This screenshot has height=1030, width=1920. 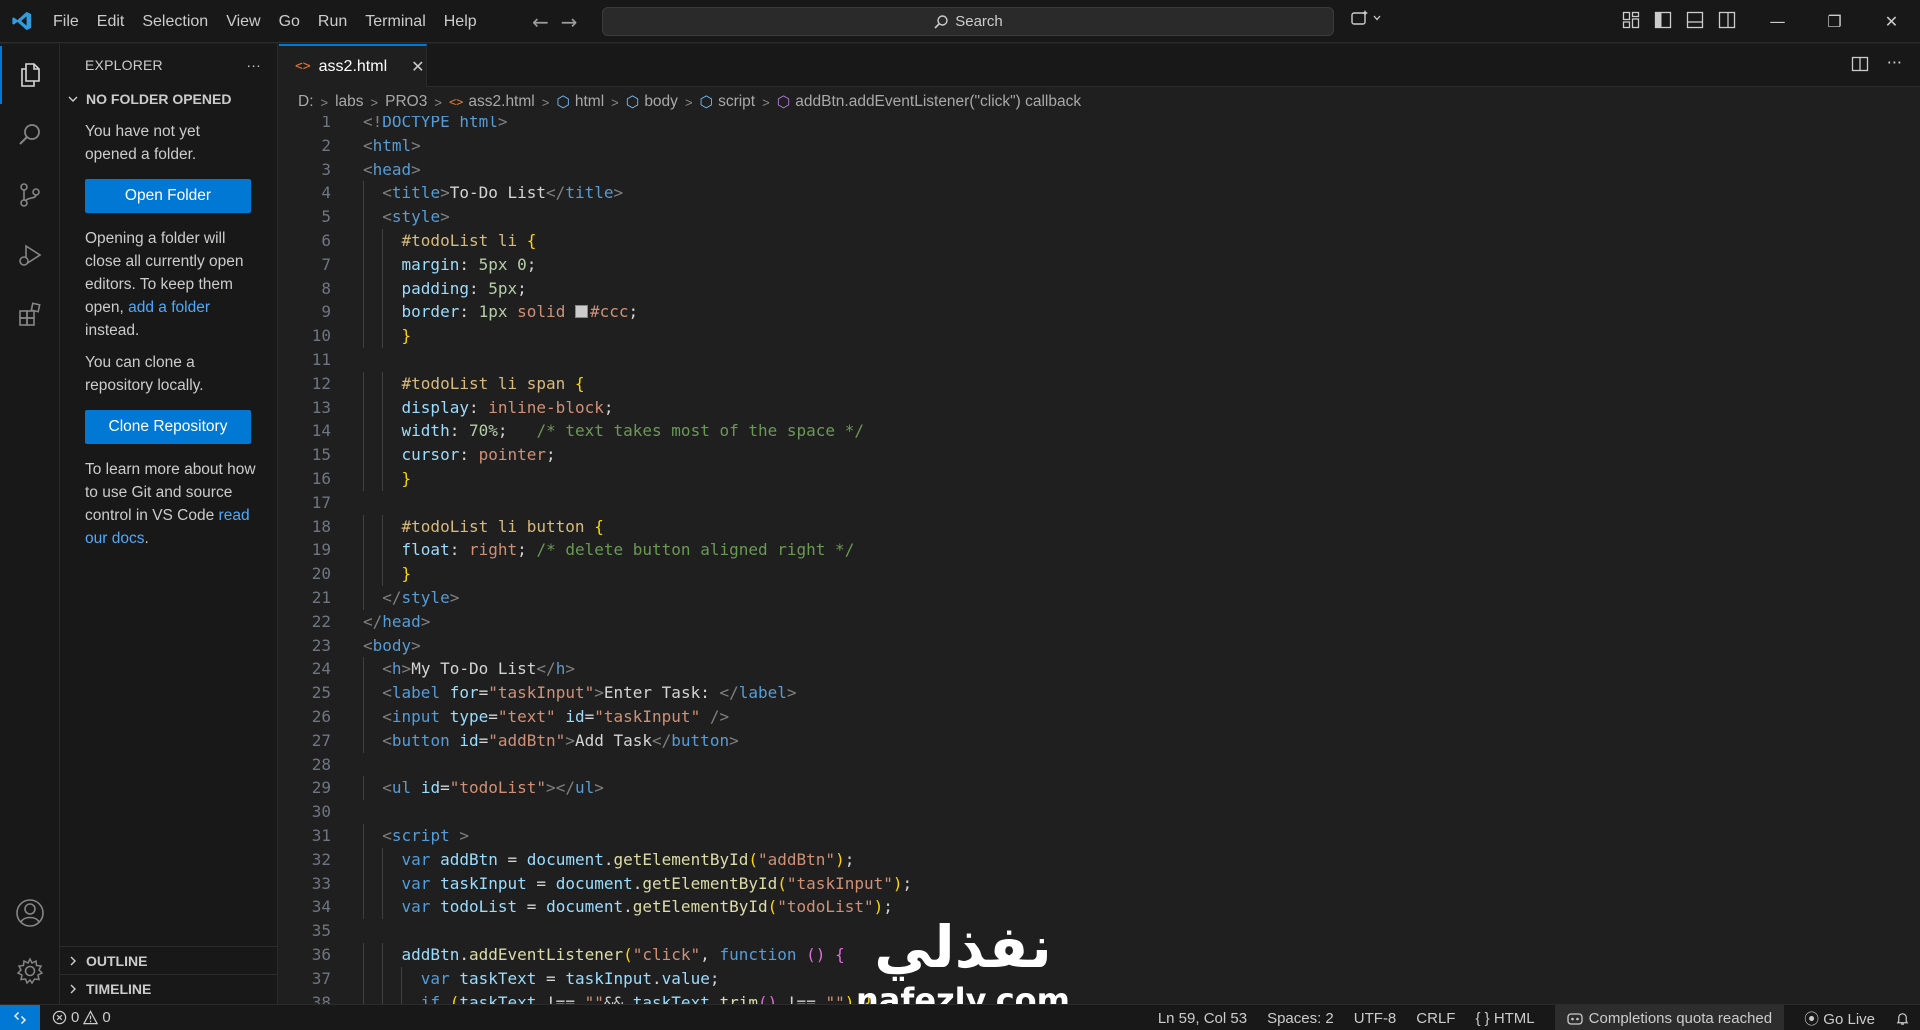 I want to click on timeline-section-header: TIMELINE, so click(x=169, y=988).